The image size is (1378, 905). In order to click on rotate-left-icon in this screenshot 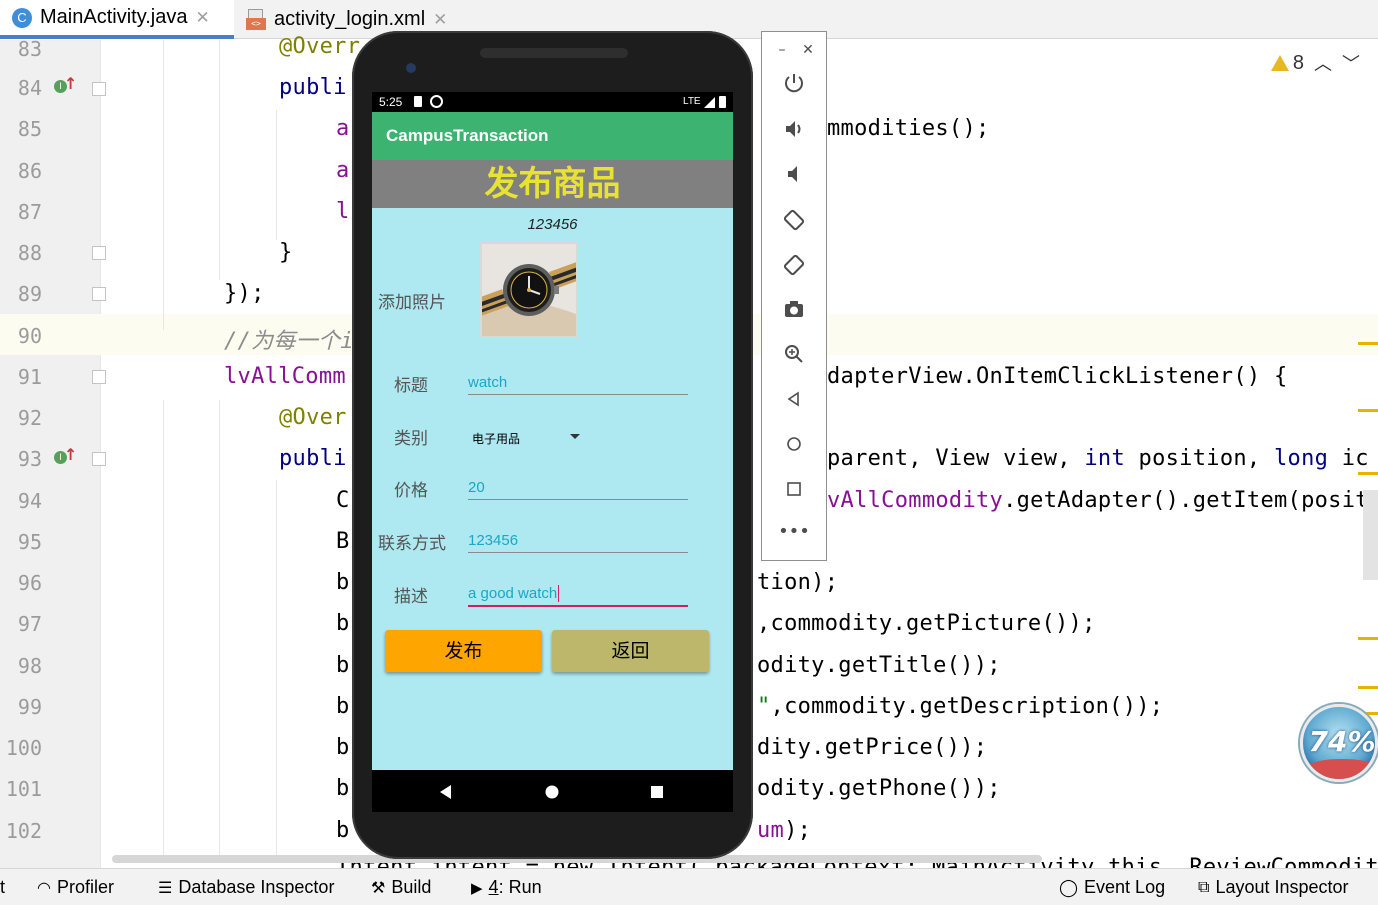, I will do `click(794, 222)`.